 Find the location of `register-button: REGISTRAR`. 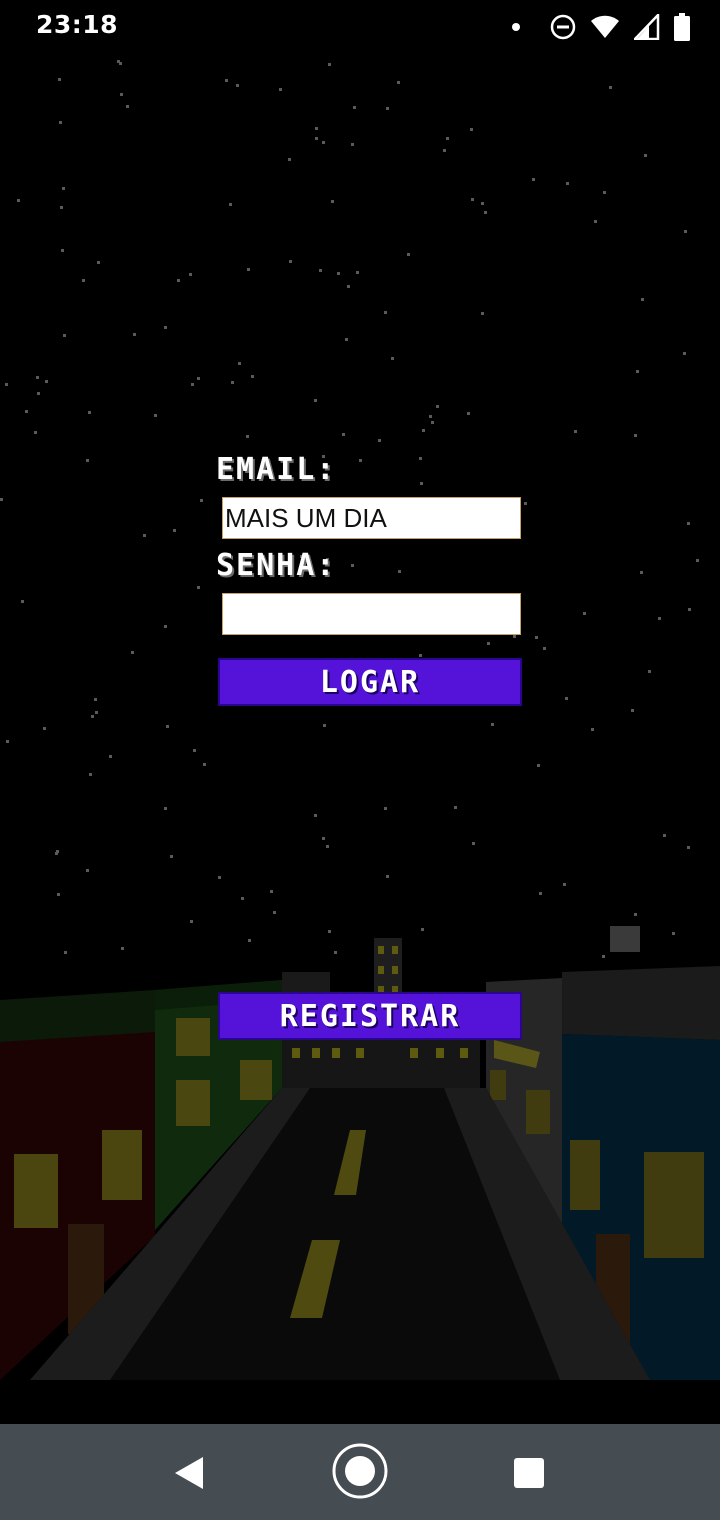

register-button: REGISTRAR is located at coordinates (370, 1016).